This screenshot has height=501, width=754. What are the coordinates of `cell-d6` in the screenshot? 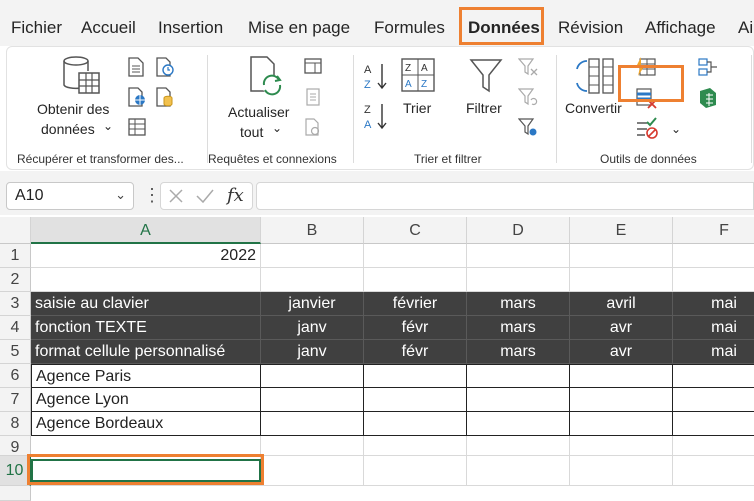 It's located at (518, 376).